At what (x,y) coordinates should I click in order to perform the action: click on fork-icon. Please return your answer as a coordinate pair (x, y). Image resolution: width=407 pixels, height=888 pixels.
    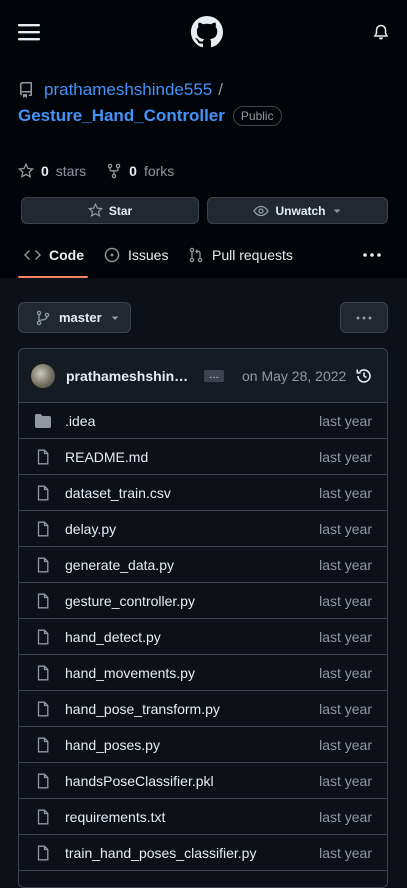
    Looking at the image, I should click on (114, 171).